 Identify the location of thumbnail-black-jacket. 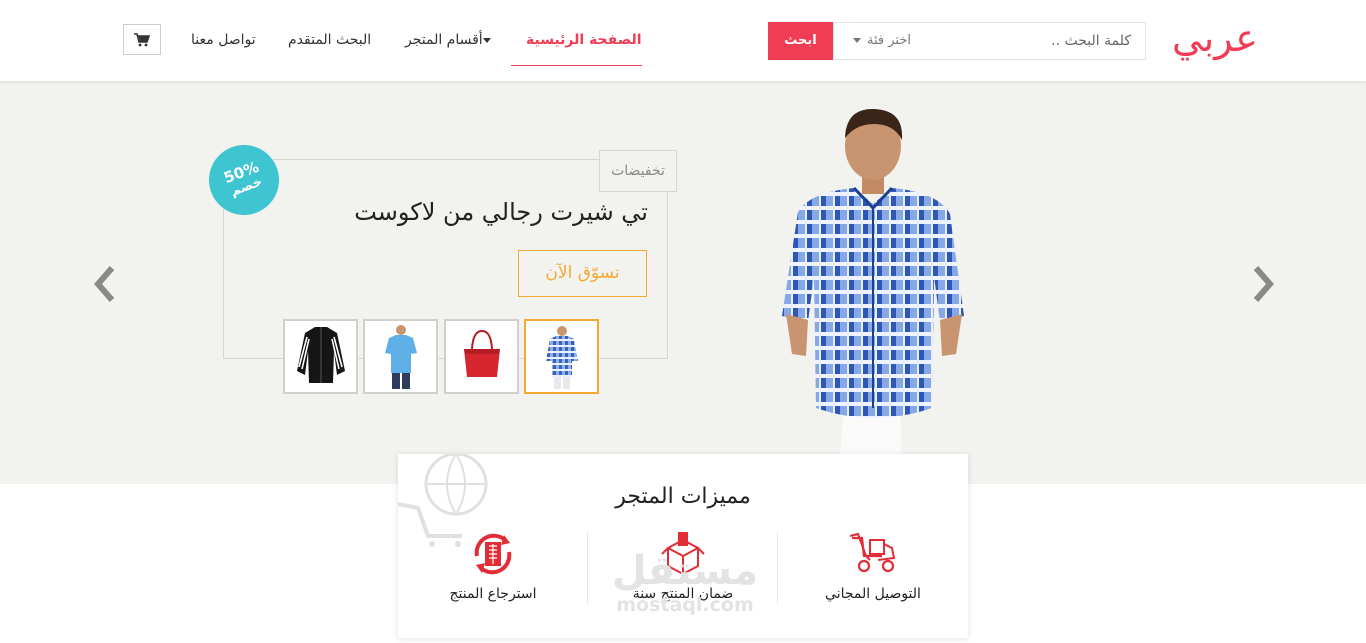
(320, 356).